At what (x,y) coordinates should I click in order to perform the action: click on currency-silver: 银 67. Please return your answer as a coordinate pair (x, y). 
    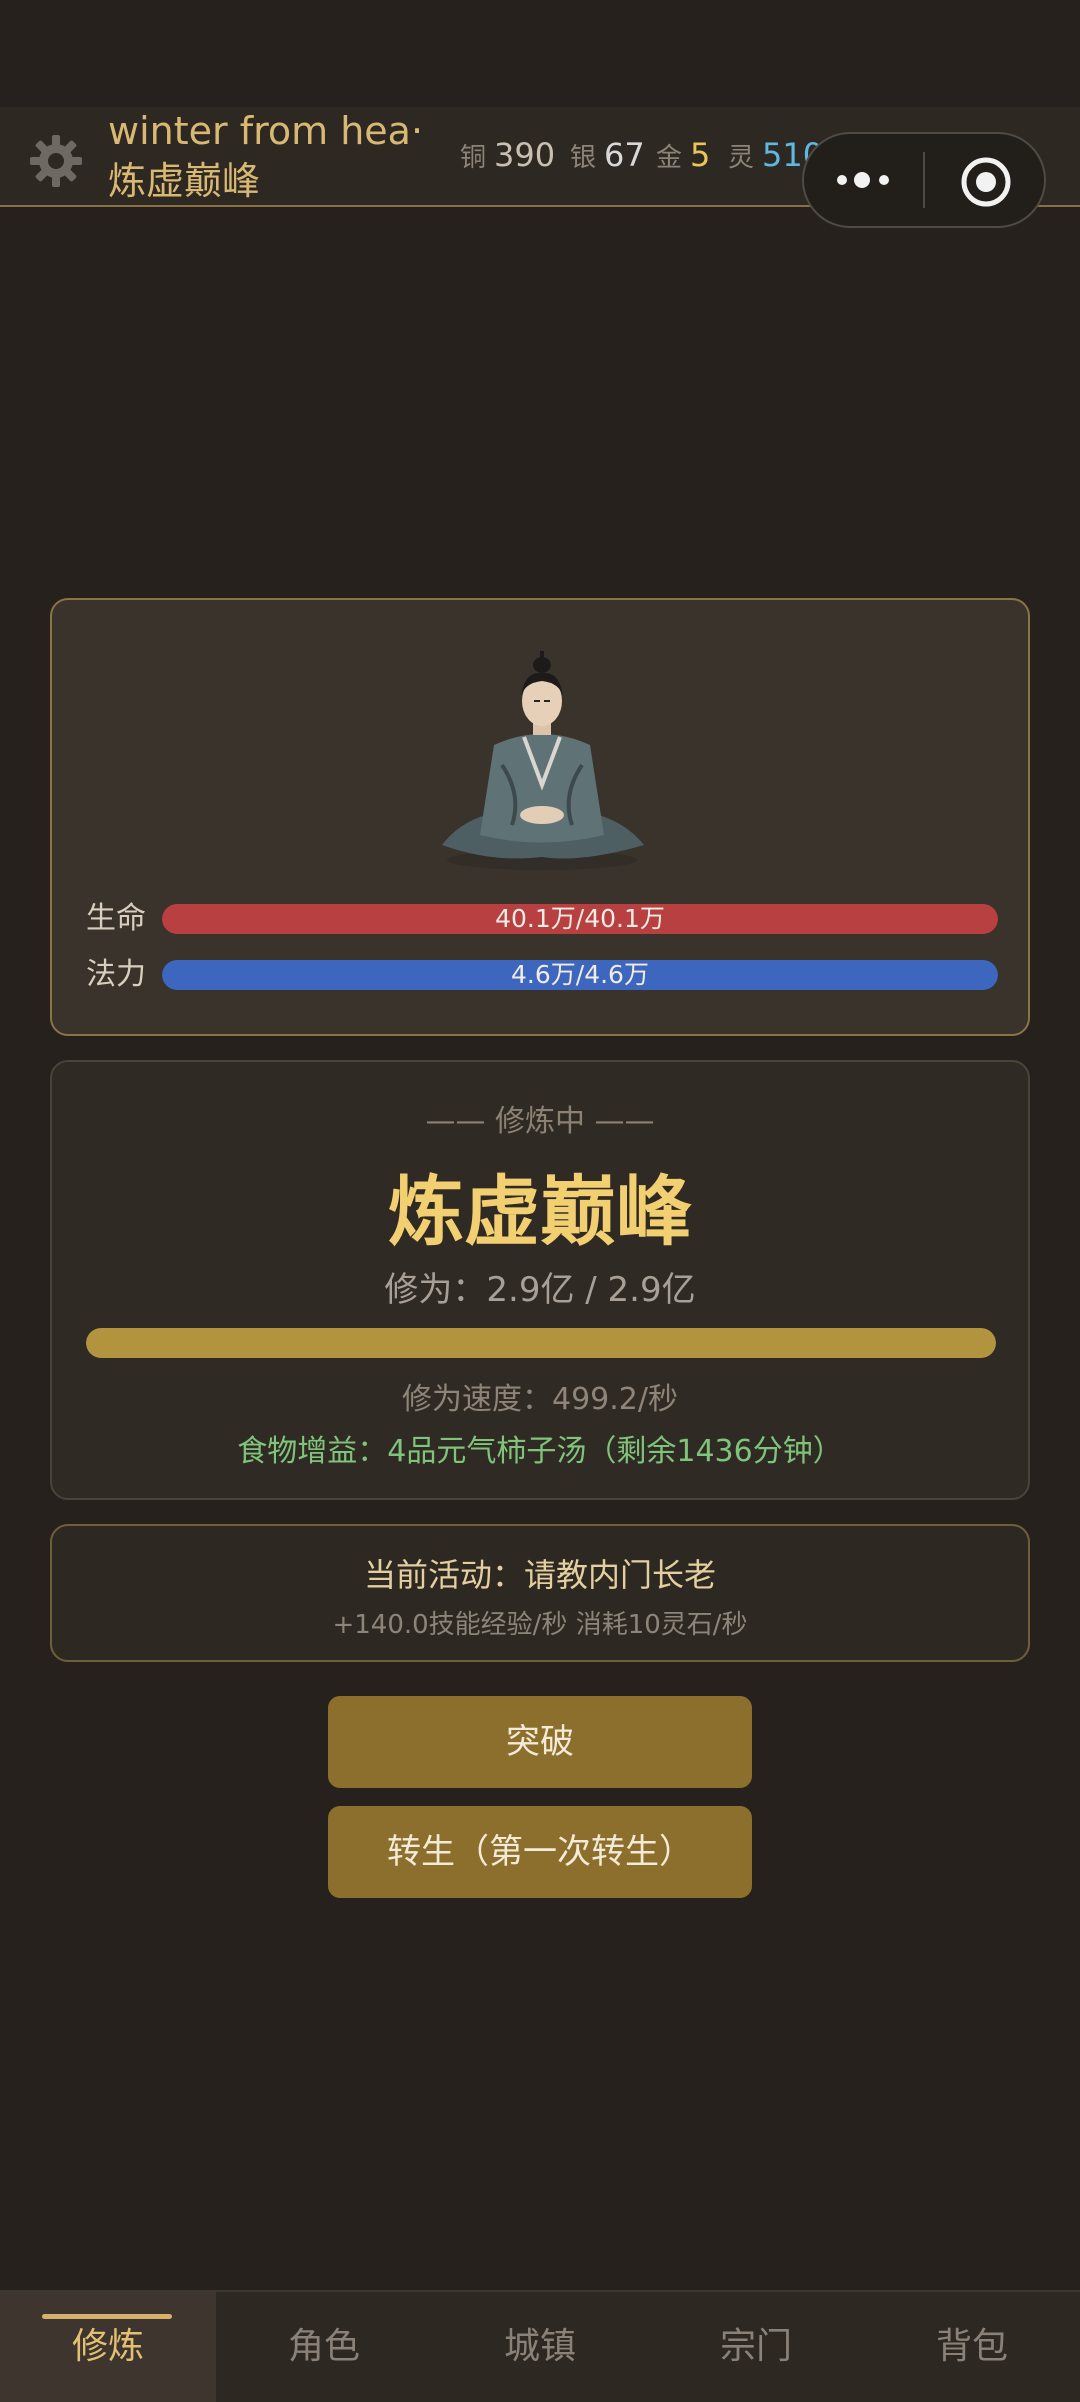
    Looking at the image, I should click on (607, 158).